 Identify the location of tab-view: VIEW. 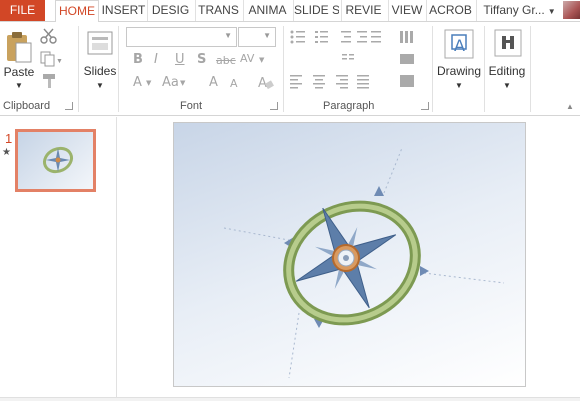
(406, 10).